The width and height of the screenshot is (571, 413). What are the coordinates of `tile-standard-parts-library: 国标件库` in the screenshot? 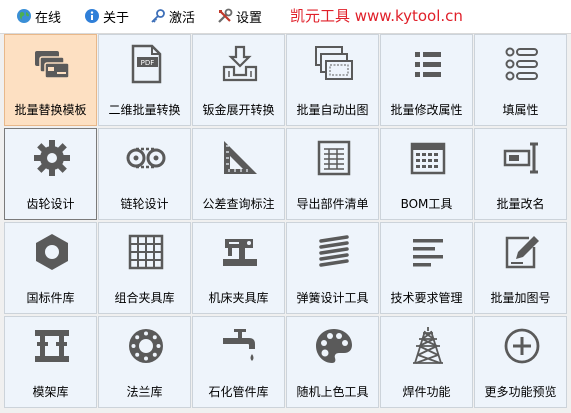 It's located at (50, 268).